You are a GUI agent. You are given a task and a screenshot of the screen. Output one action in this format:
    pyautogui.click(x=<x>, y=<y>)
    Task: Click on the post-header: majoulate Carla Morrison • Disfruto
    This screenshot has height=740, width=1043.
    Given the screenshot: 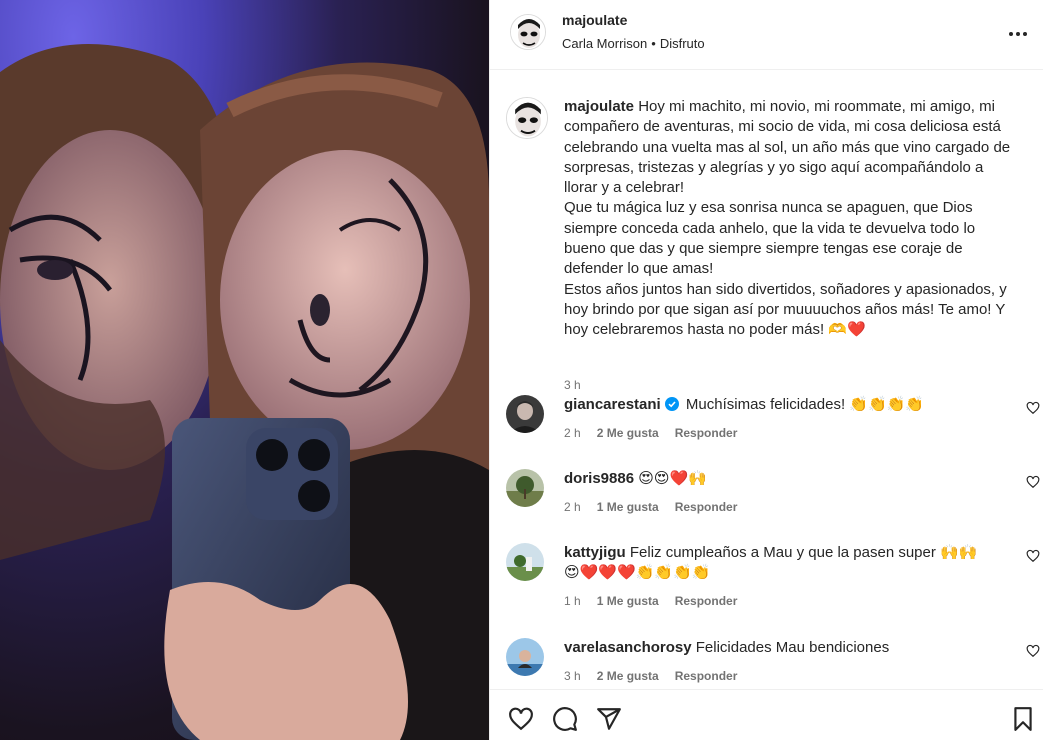 What is the action you would take?
    pyautogui.click(x=766, y=35)
    